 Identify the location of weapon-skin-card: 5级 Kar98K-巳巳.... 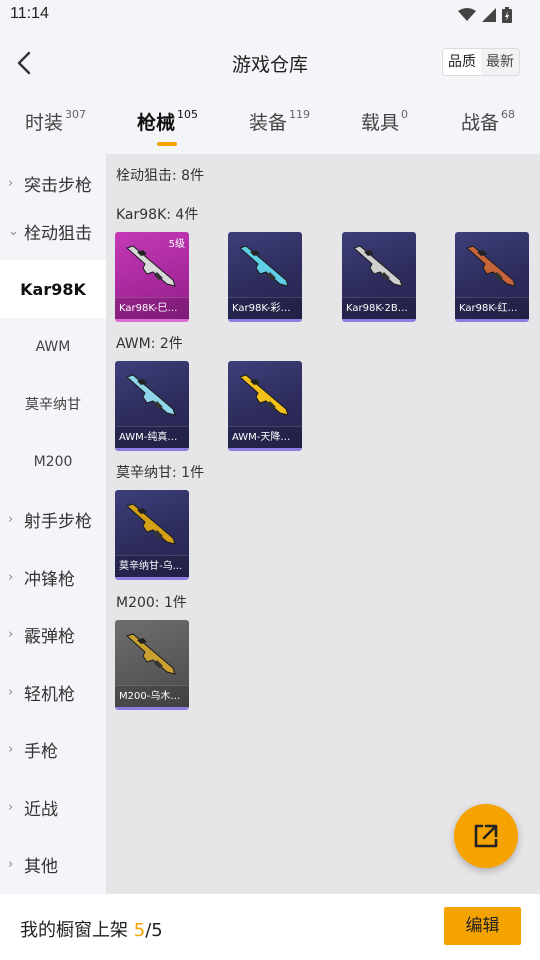
(152, 277).